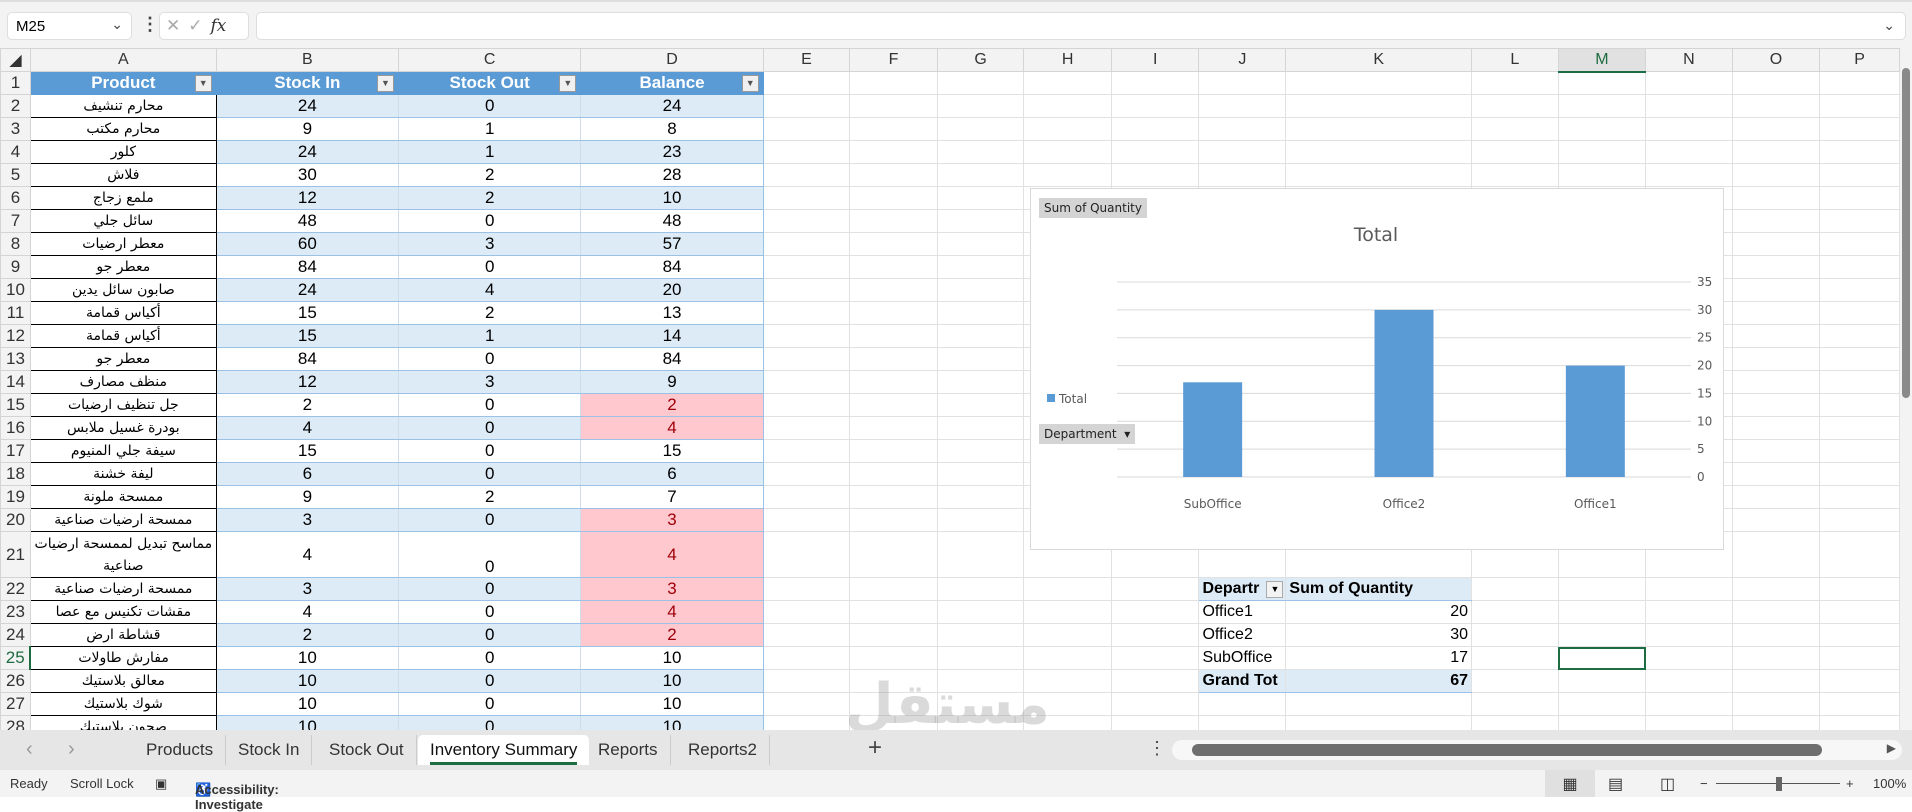  Describe the element at coordinates (307, 83) in the screenshot. I see `table-header-cell: Stock In ▼` at that location.